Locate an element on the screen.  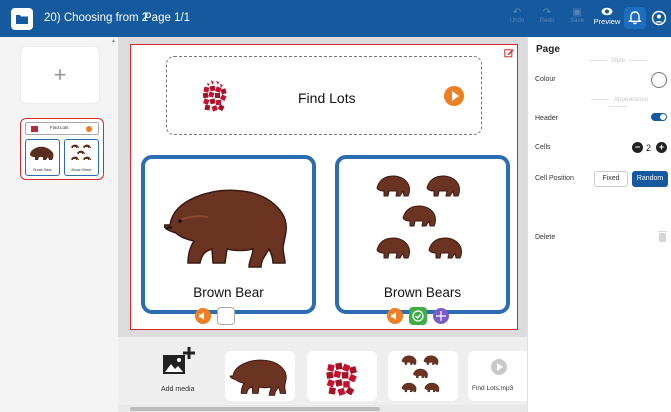
correct-answer-button is located at coordinates (418, 316).